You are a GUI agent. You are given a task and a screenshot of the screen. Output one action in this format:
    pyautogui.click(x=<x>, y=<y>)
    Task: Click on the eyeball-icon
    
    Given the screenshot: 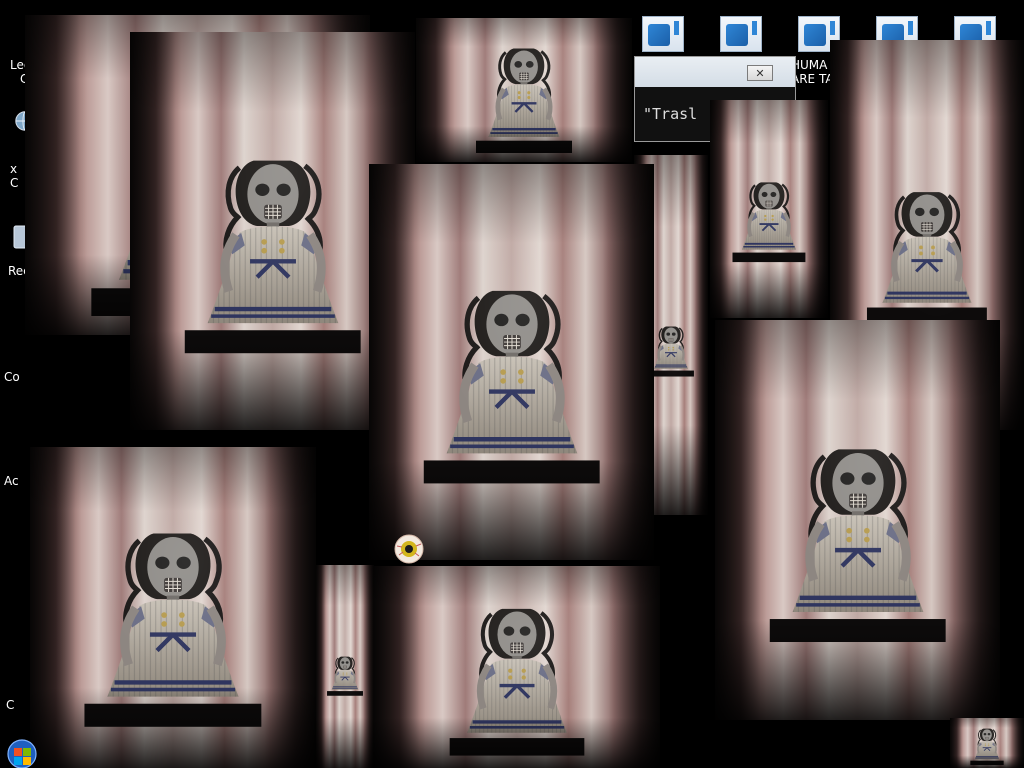 What is the action you would take?
    pyautogui.click(x=409, y=549)
    